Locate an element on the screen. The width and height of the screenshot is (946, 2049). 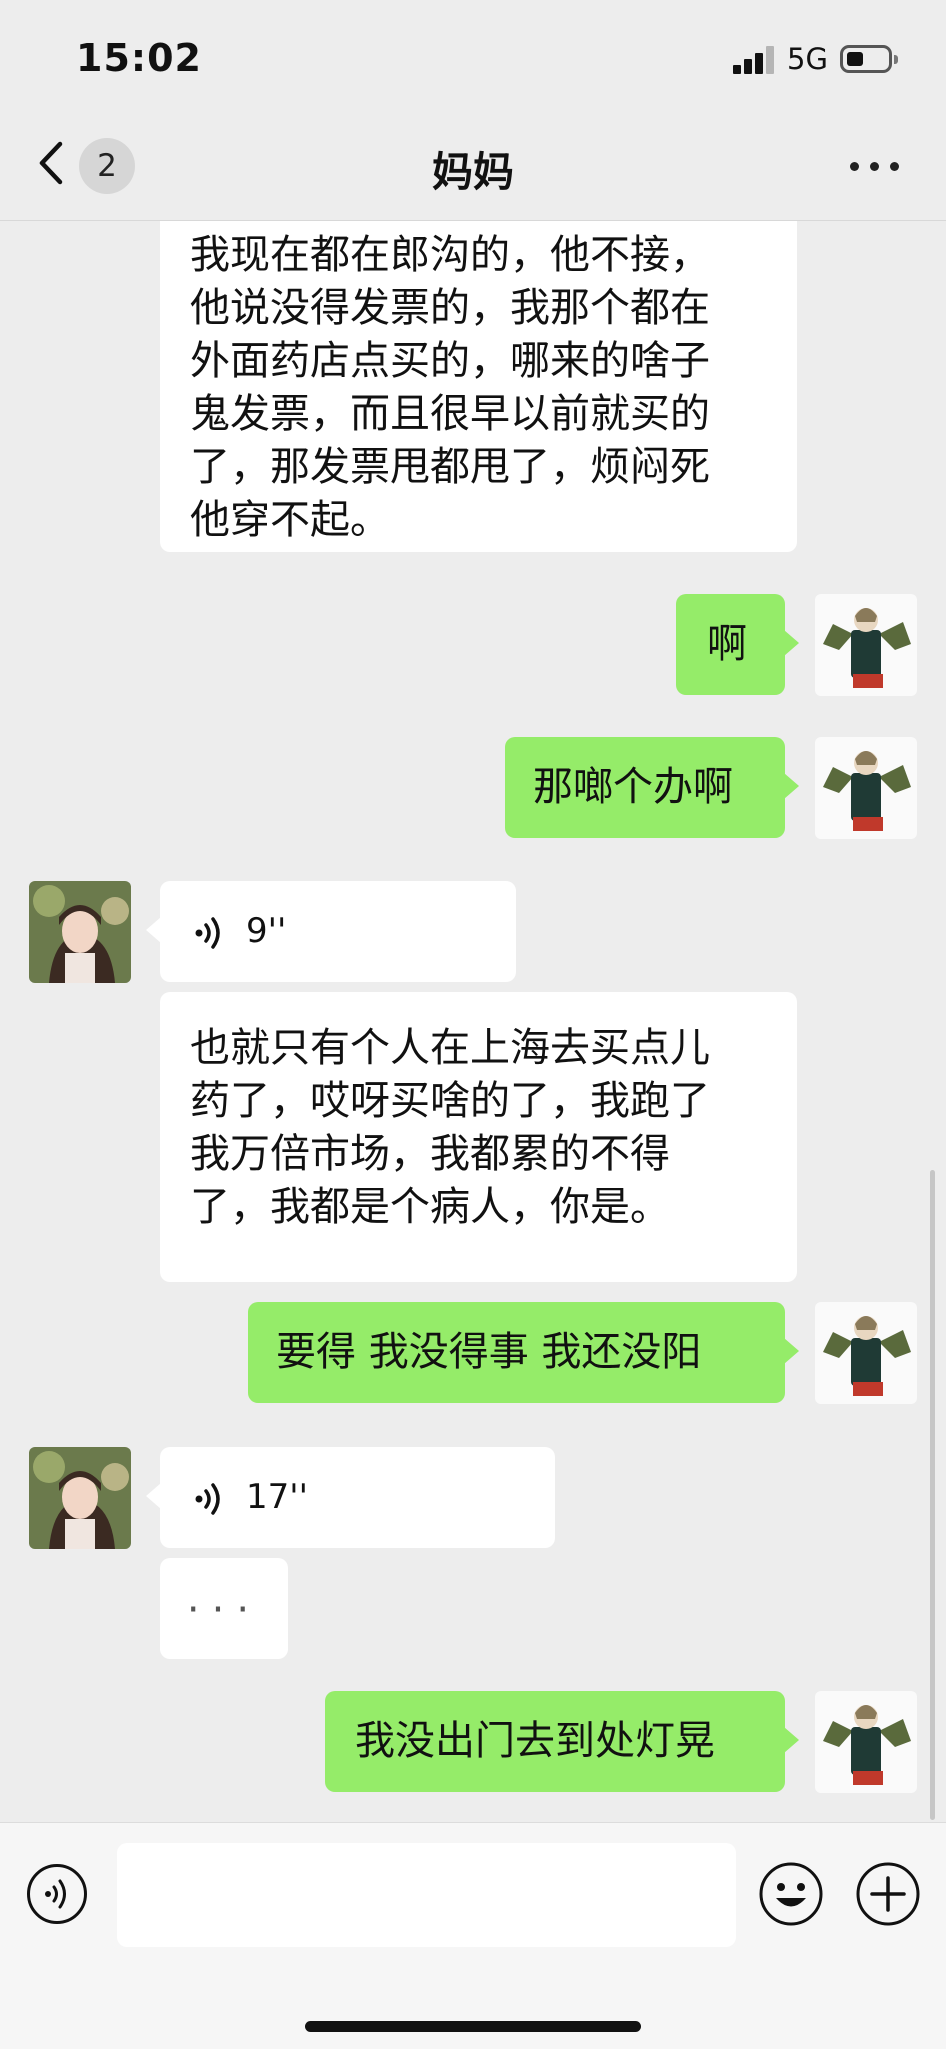
message-text: 那啷个办啊 is located at coordinates (633, 787).